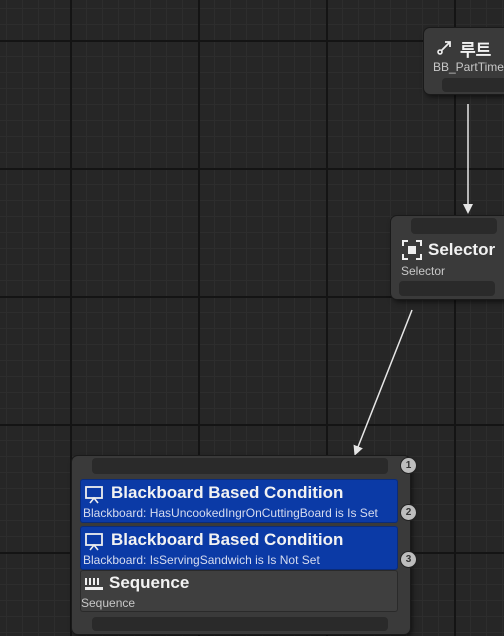 The width and height of the screenshot is (504, 636). What do you see at coordinates (408, 559) in the screenshot?
I see `decorator-index-badge: 3` at bounding box center [408, 559].